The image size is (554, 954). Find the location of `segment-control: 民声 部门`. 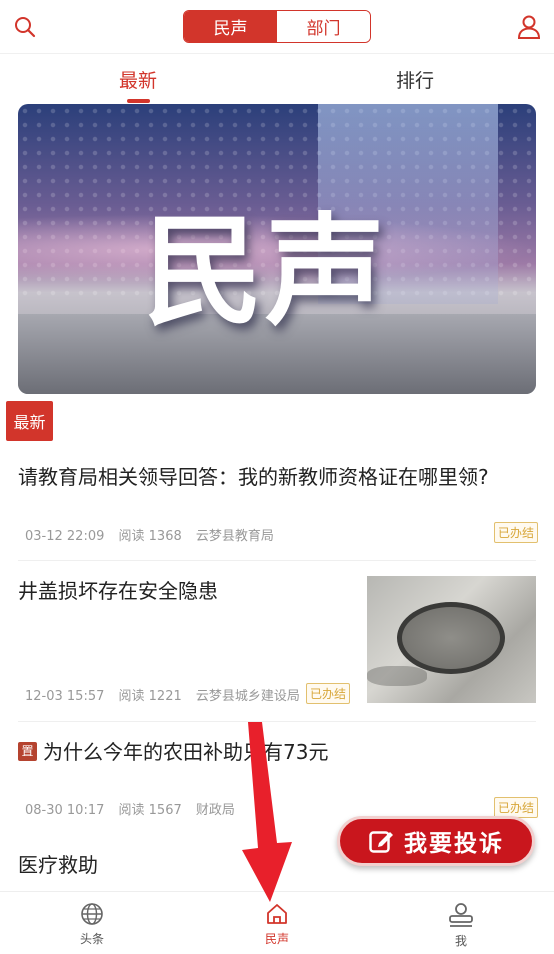

segment-control: 民声 部门 is located at coordinates (277, 26).